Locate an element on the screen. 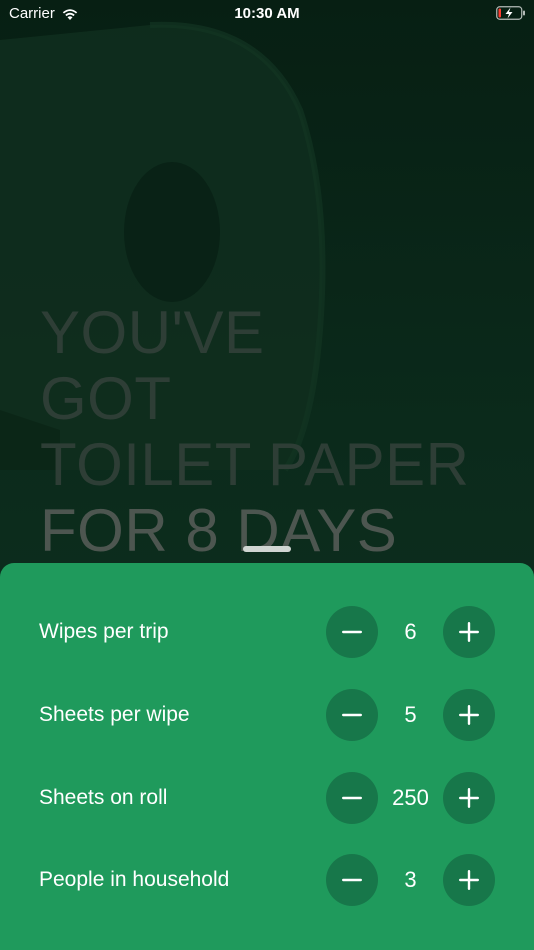 The height and width of the screenshot is (950, 534). increment-sheets-on-roll-button is located at coordinates (469, 798).